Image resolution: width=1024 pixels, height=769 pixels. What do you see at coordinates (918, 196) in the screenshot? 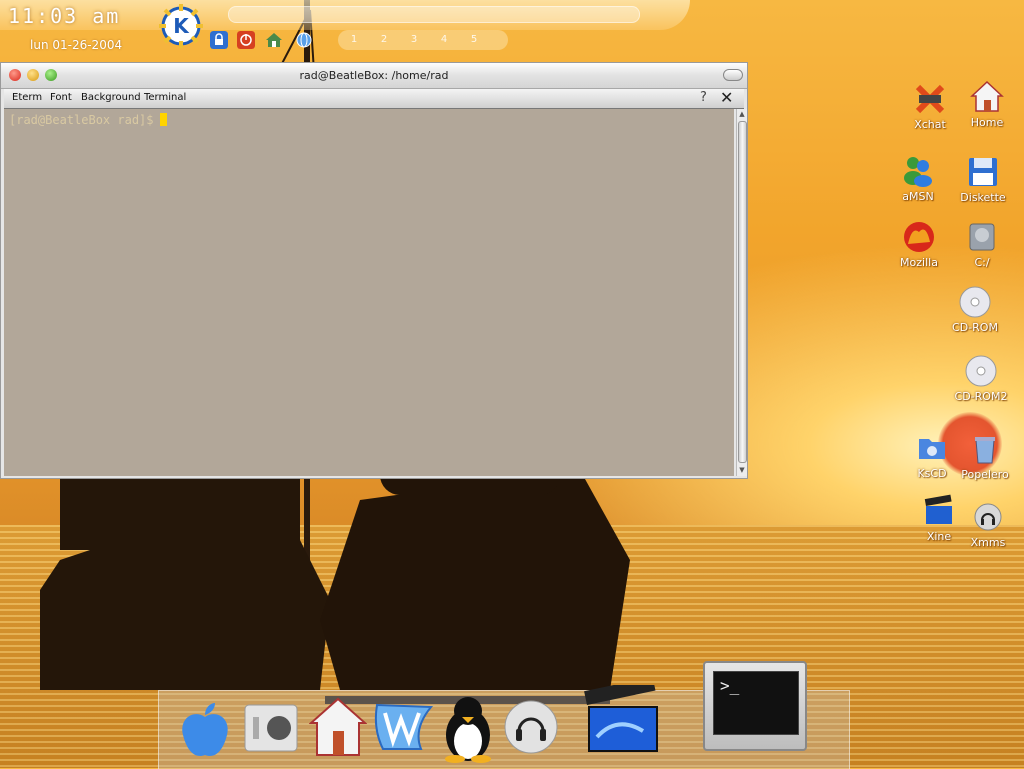
I see `desktop-icon-label: aMSN` at bounding box center [918, 196].